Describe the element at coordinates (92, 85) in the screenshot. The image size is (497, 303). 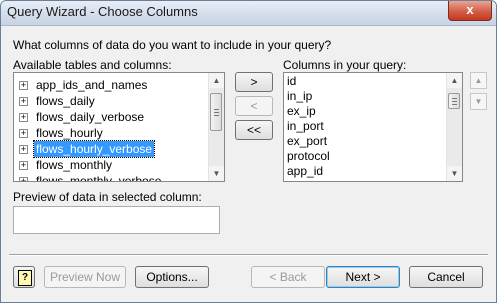
I see `tree-item-label: app_ids_and_names` at that location.